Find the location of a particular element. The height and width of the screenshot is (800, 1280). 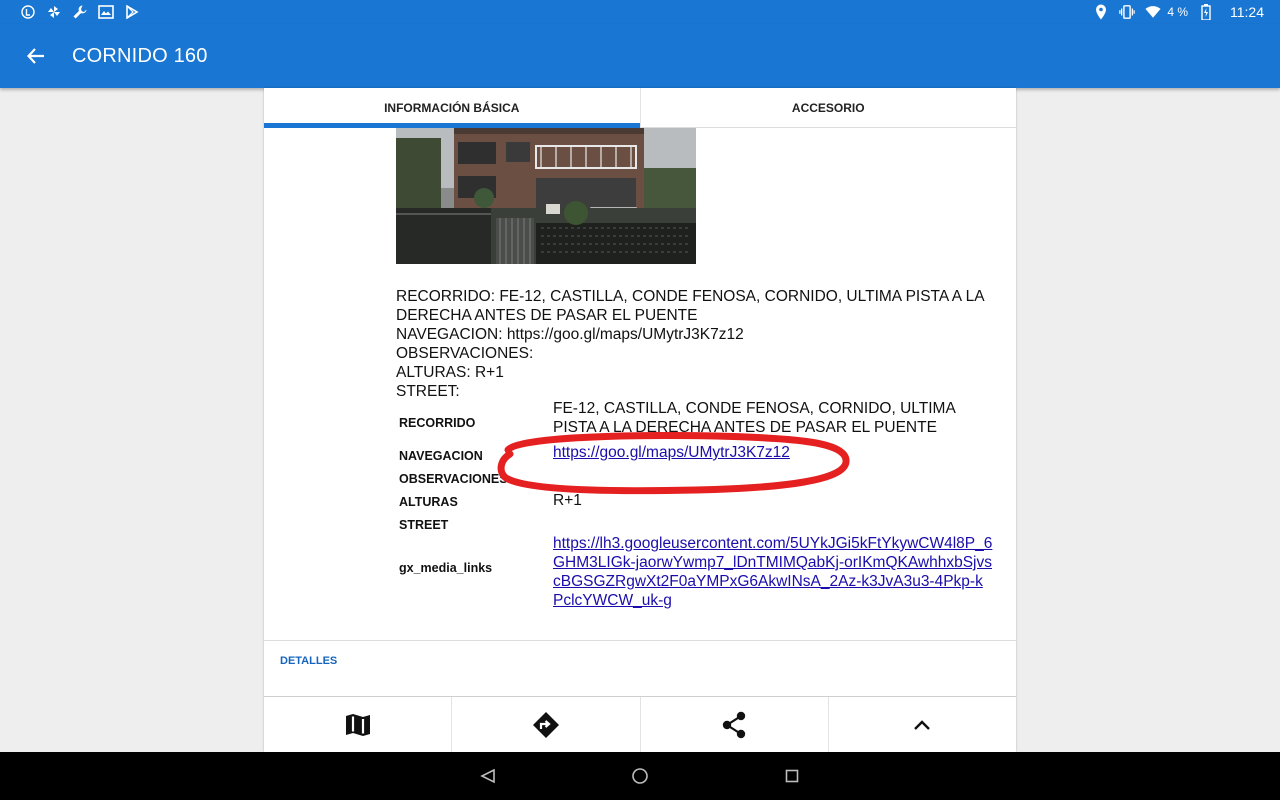

table-row: OBSERVACIONES is located at coordinates (696, 473).